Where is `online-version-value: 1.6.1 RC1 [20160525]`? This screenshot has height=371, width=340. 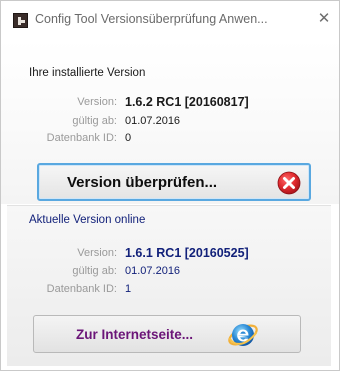 online-version-value: 1.6.1 RC1 [20160525] is located at coordinates (187, 253).